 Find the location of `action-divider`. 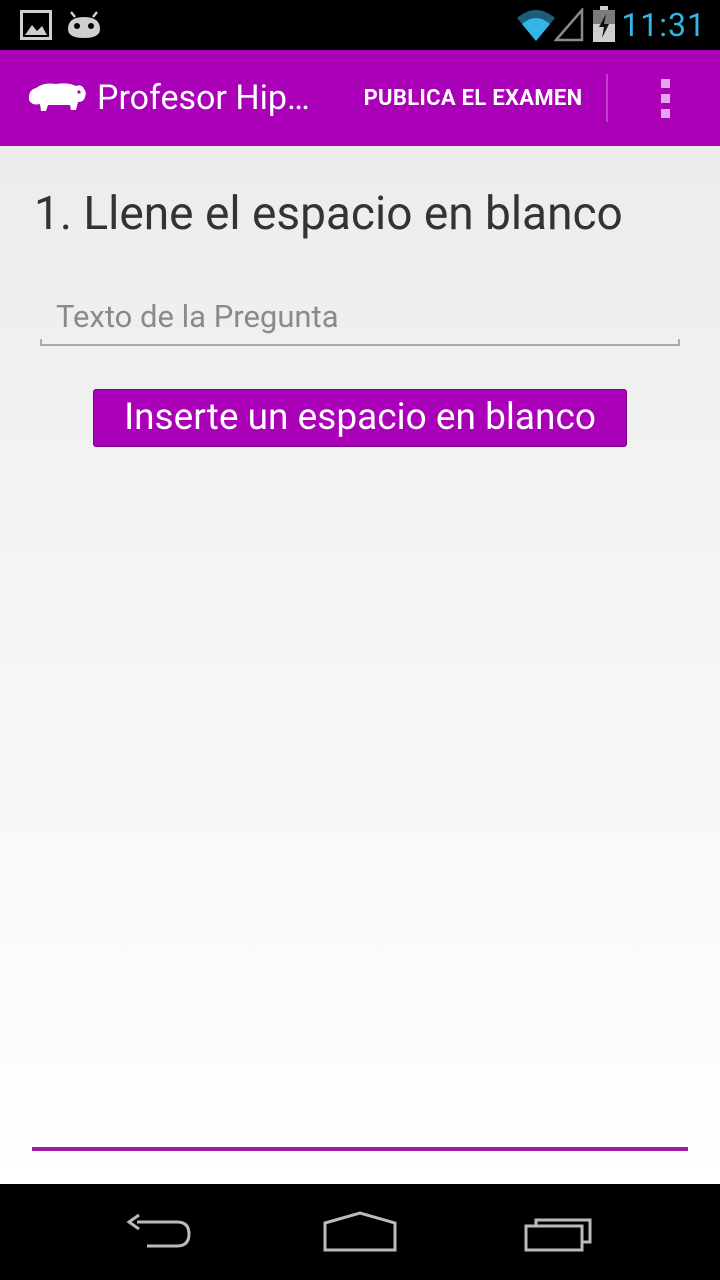

action-divider is located at coordinates (607, 98).